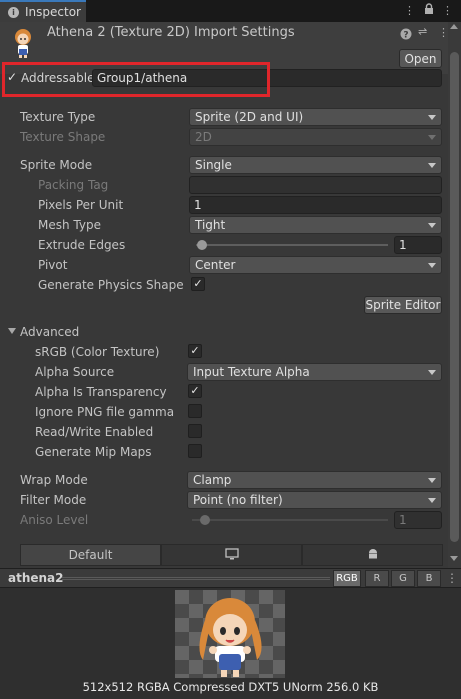 The height and width of the screenshot is (699, 461). Describe the element at coordinates (238, 500) in the screenshot. I see `filter-mode-value: Point (no filter)` at that location.